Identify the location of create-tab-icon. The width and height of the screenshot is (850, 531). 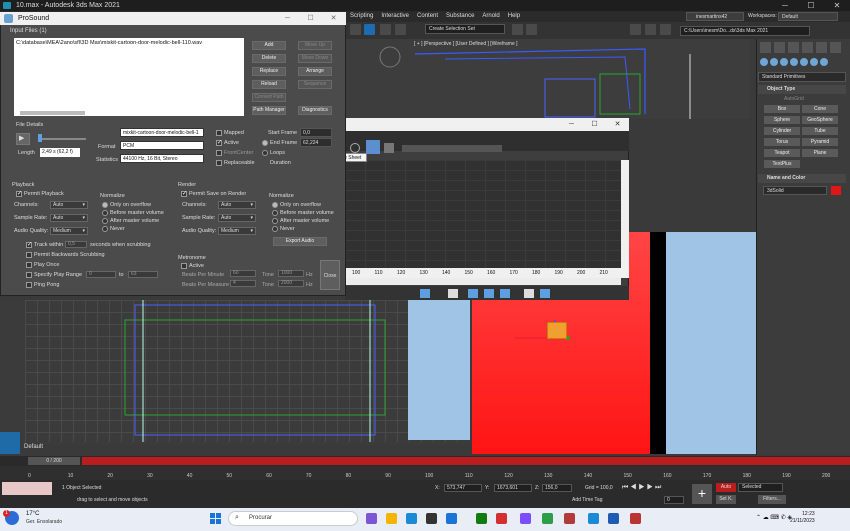
(765, 47).